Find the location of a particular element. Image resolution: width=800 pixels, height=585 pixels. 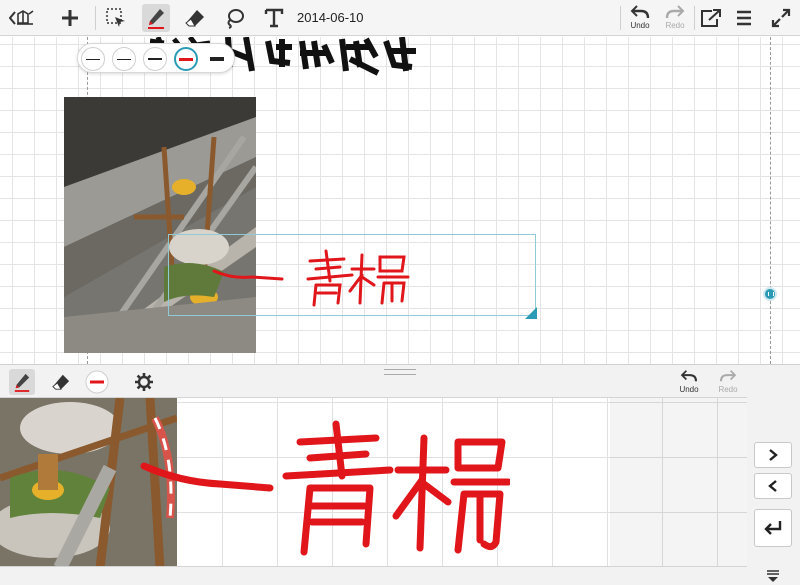

right-margin-handle is located at coordinates (770, 294).